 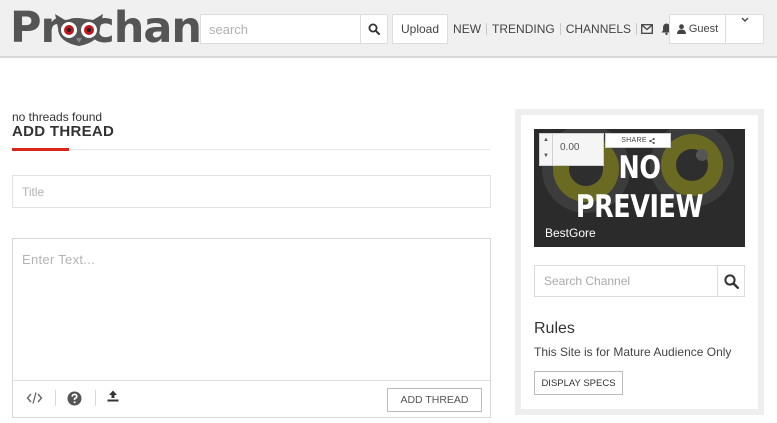 I want to click on channel-search, so click(x=639, y=281).